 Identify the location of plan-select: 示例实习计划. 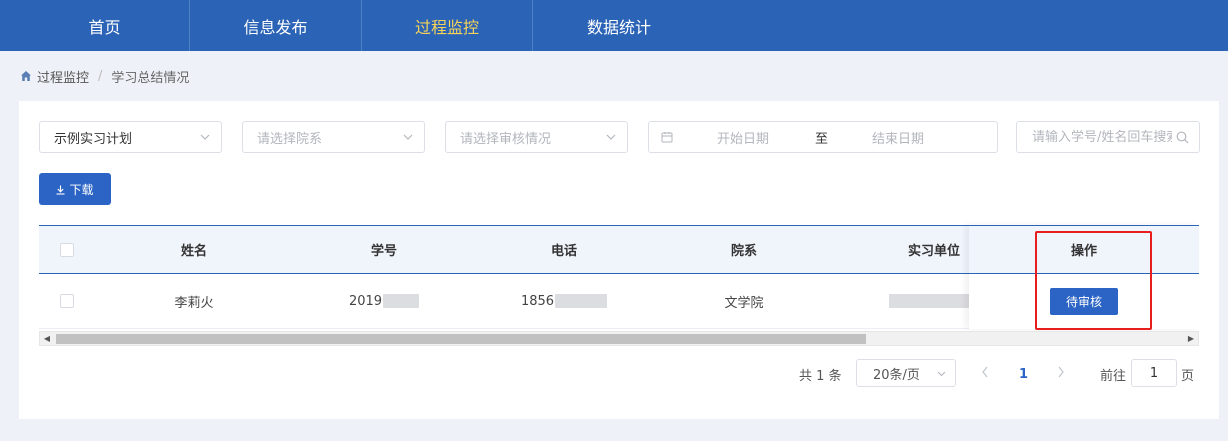
(130, 137).